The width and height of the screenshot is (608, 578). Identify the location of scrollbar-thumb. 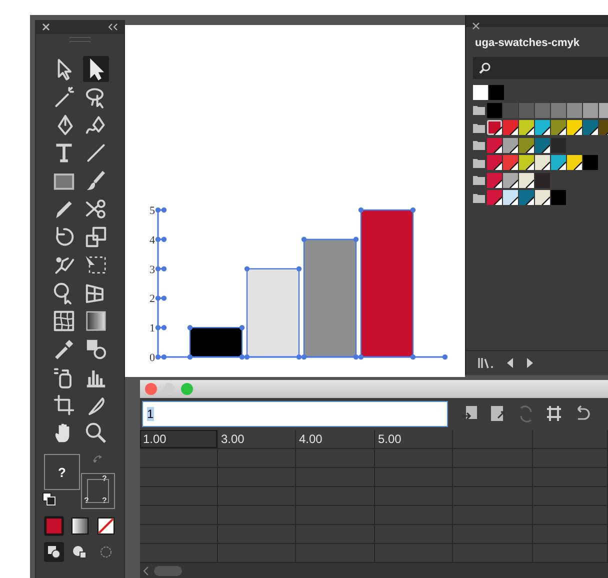
(168, 571).